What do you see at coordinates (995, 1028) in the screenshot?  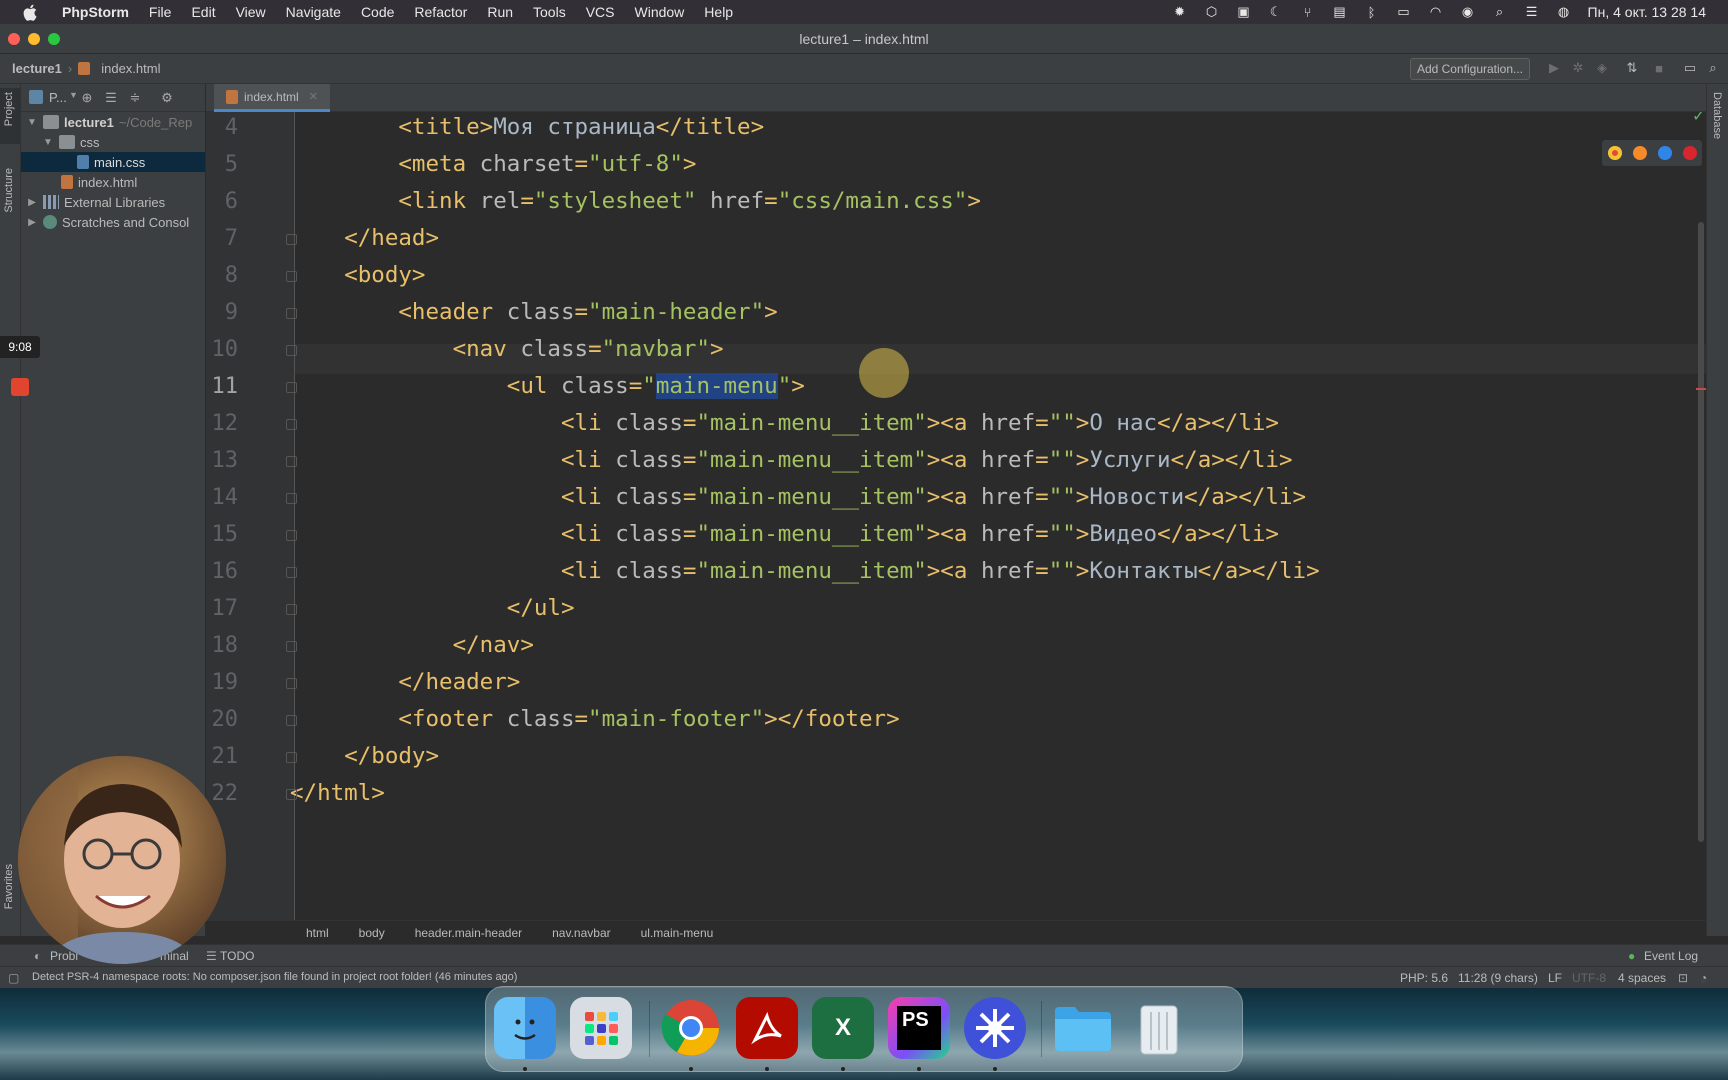 I see `bitwarden-icon` at bounding box center [995, 1028].